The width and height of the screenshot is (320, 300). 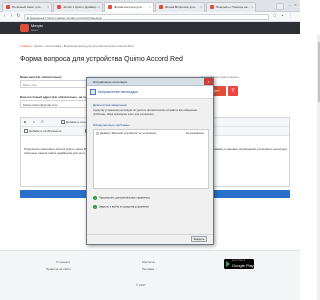 What do you see at coordinates (58, 269) in the screenshot?
I see `footer-rules-link: Правила на сайте` at bounding box center [58, 269].